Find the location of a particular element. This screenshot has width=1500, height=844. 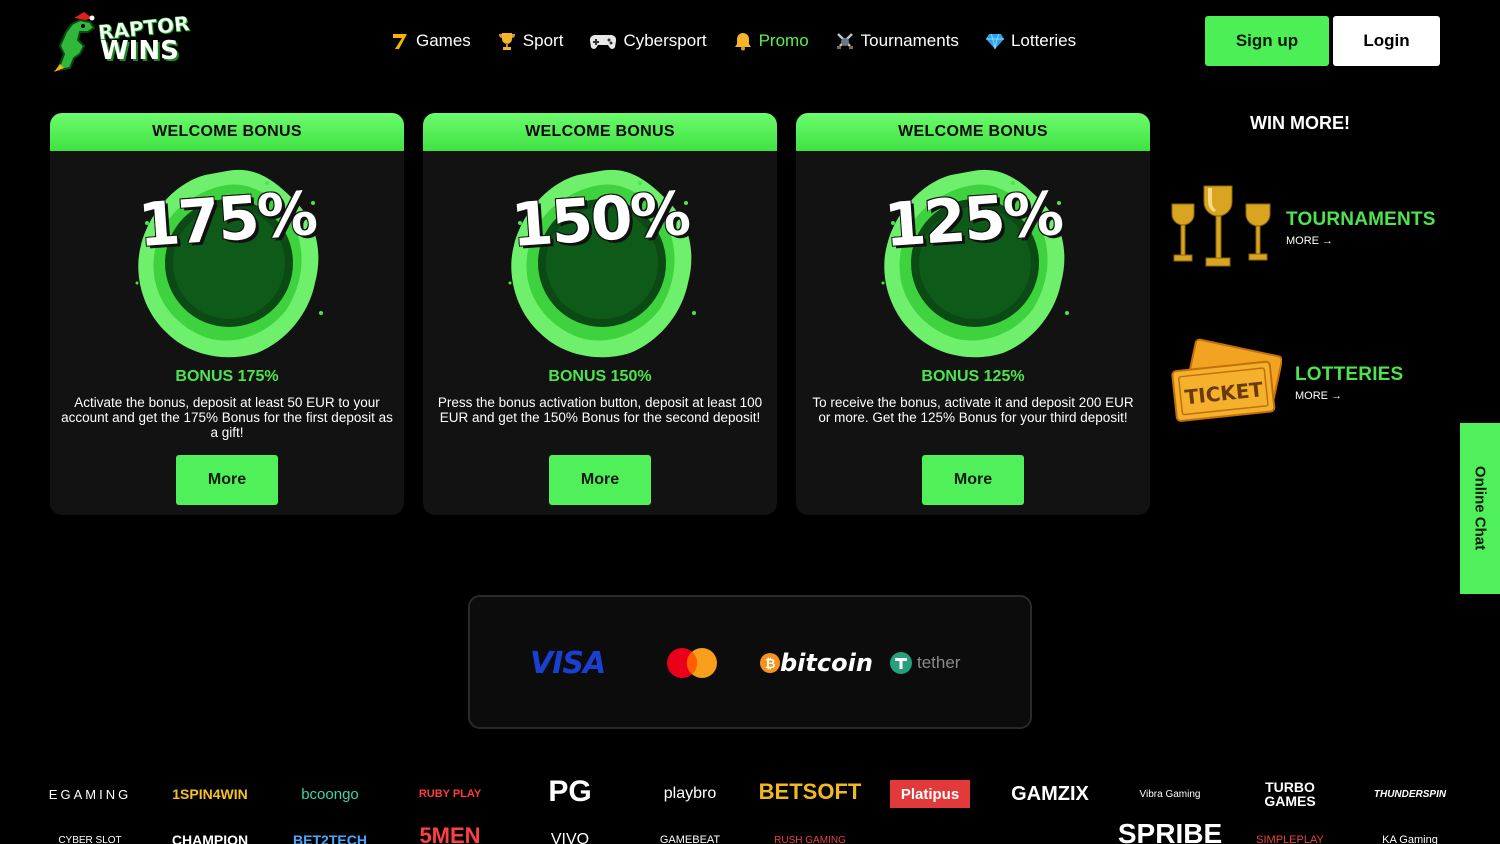

nav-games: Games is located at coordinates (430, 41).